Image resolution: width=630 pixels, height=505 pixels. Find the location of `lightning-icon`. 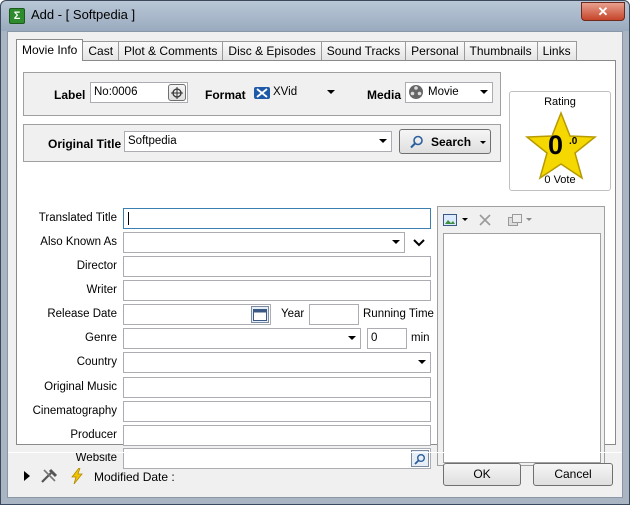

lightning-icon is located at coordinates (77, 476).